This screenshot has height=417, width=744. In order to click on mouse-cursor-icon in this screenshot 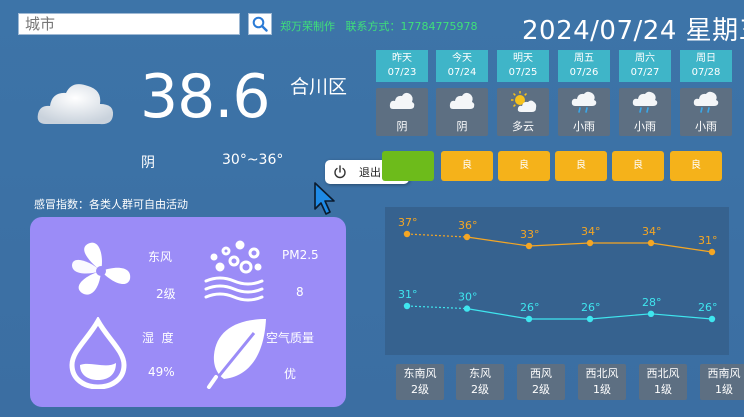, I will do `click(326, 201)`.